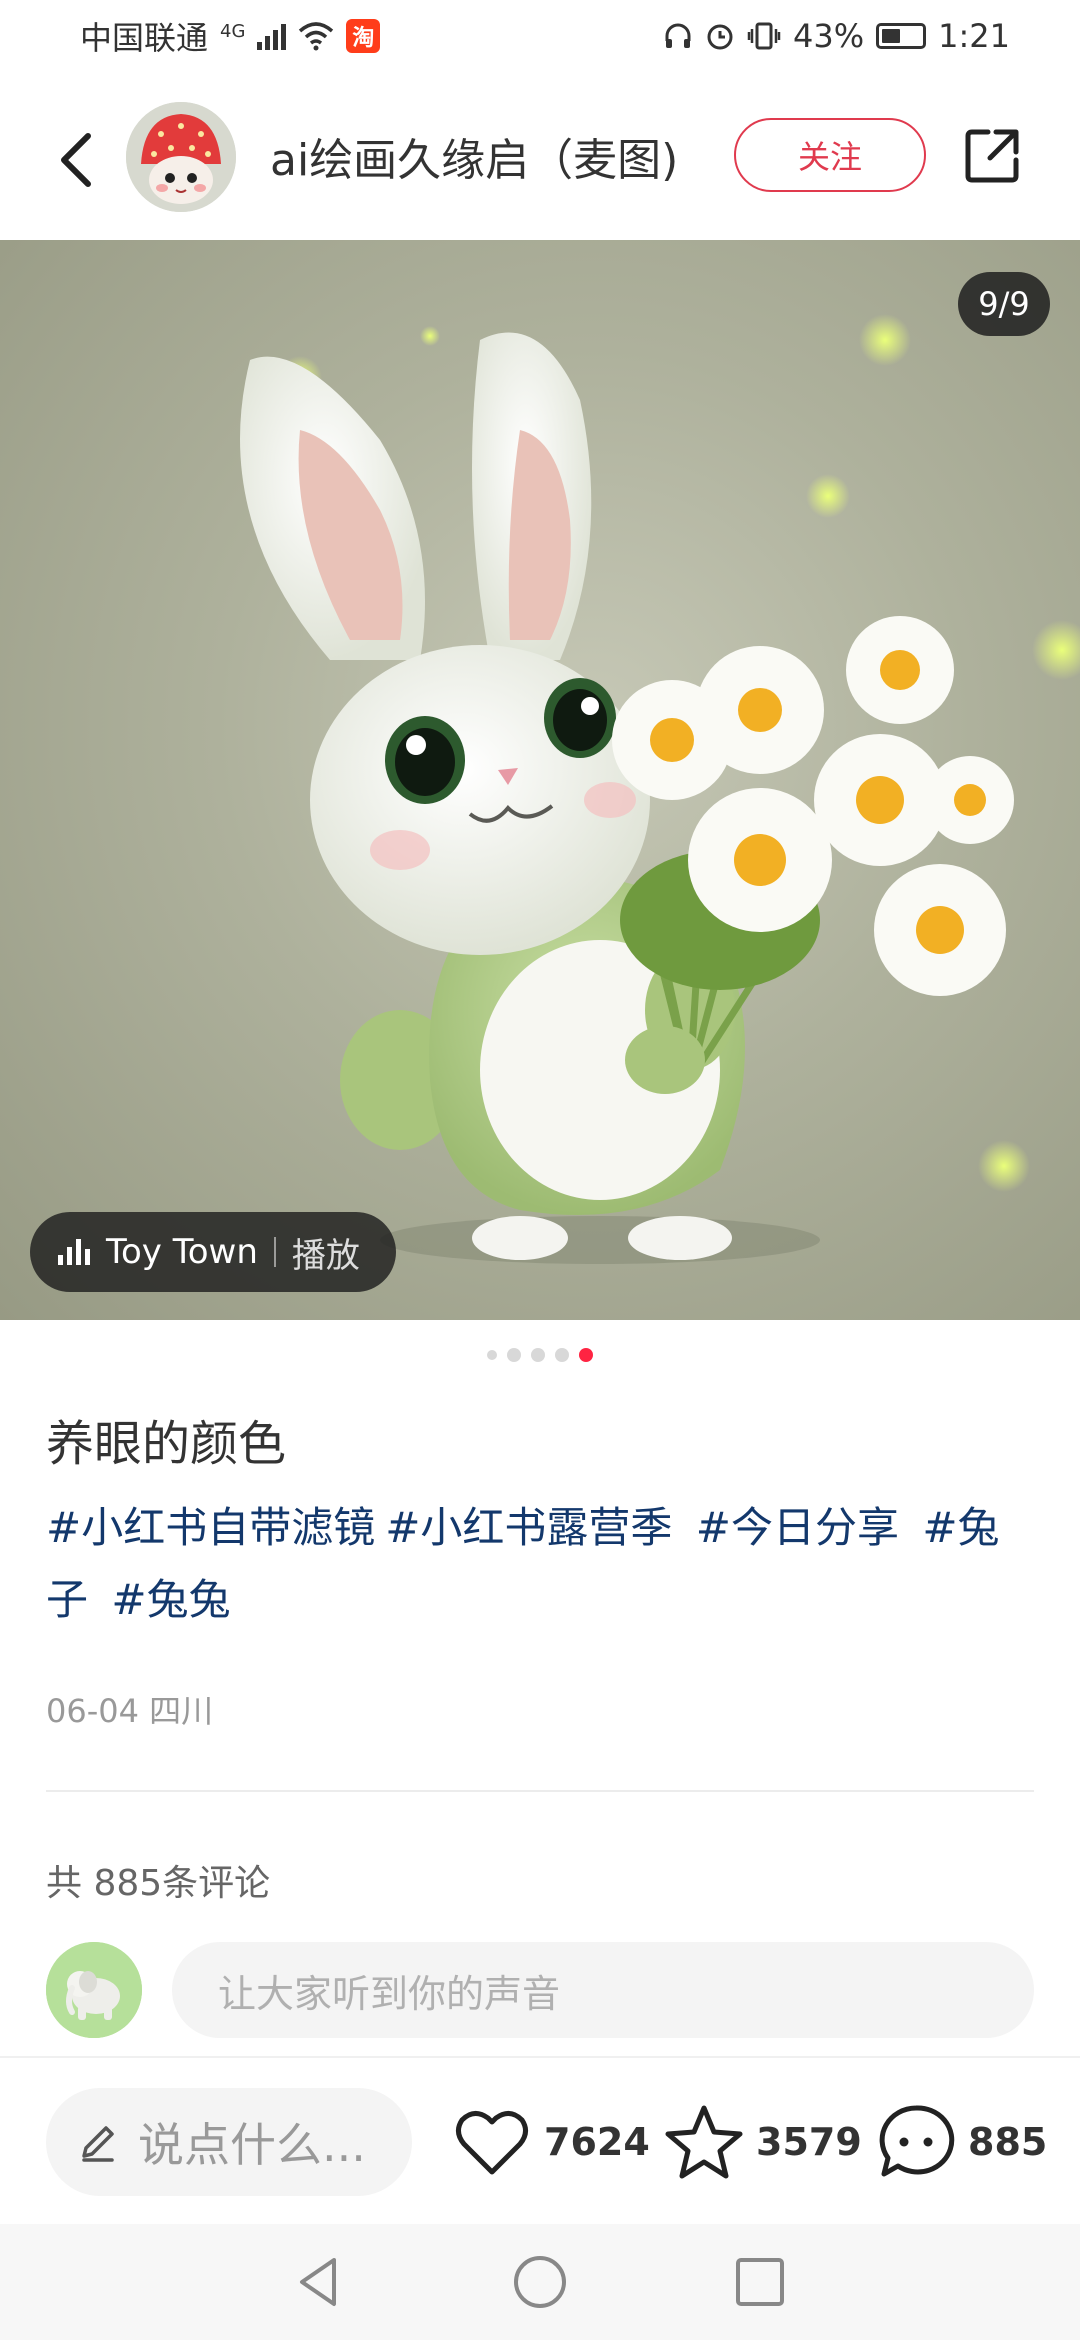 The height and width of the screenshot is (2340, 1080). What do you see at coordinates (1004, 304) in the screenshot?
I see `image-page-counter: 9/9` at bounding box center [1004, 304].